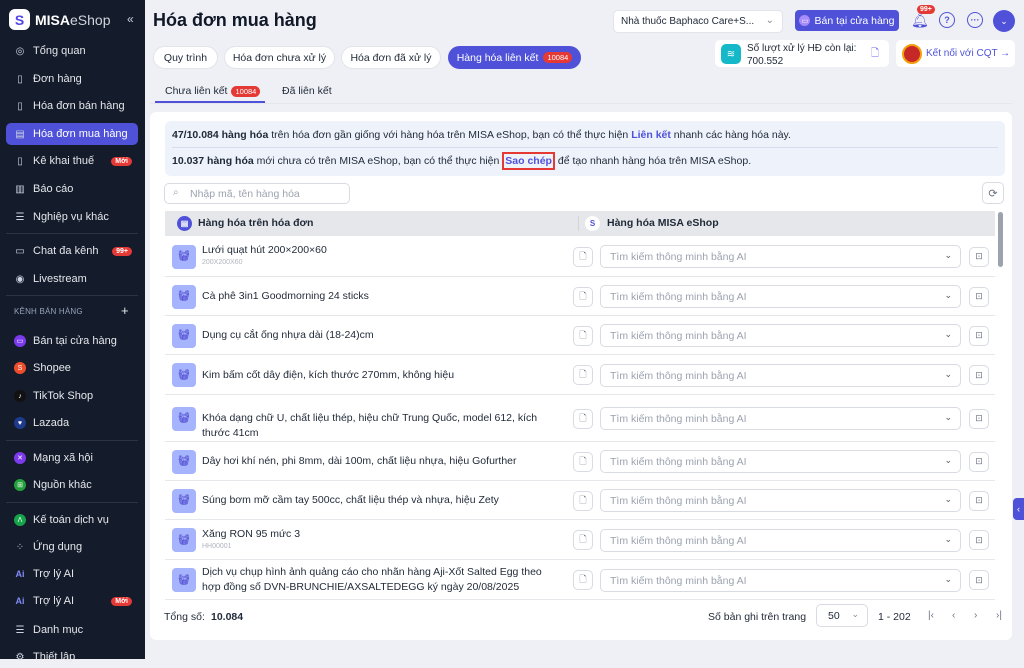 Image resolution: width=1024 pixels, height=668 pixels. Describe the element at coordinates (125, 310) in the screenshot. I see `add-channel-button: +` at that location.